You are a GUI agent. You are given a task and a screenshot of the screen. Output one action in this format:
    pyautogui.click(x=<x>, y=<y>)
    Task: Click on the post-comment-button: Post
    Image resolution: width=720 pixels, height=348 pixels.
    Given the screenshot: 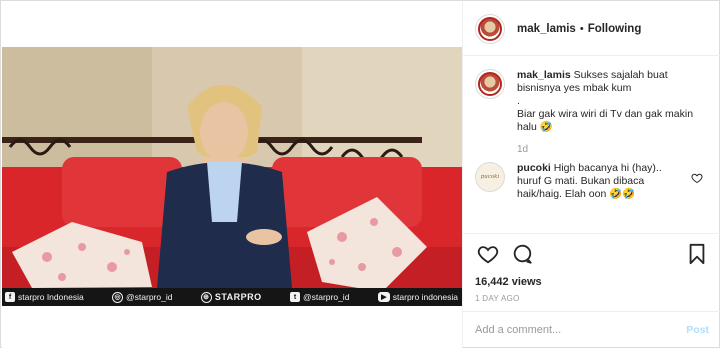 What is the action you would take?
    pyautogui.click(x=697, y=330)
    